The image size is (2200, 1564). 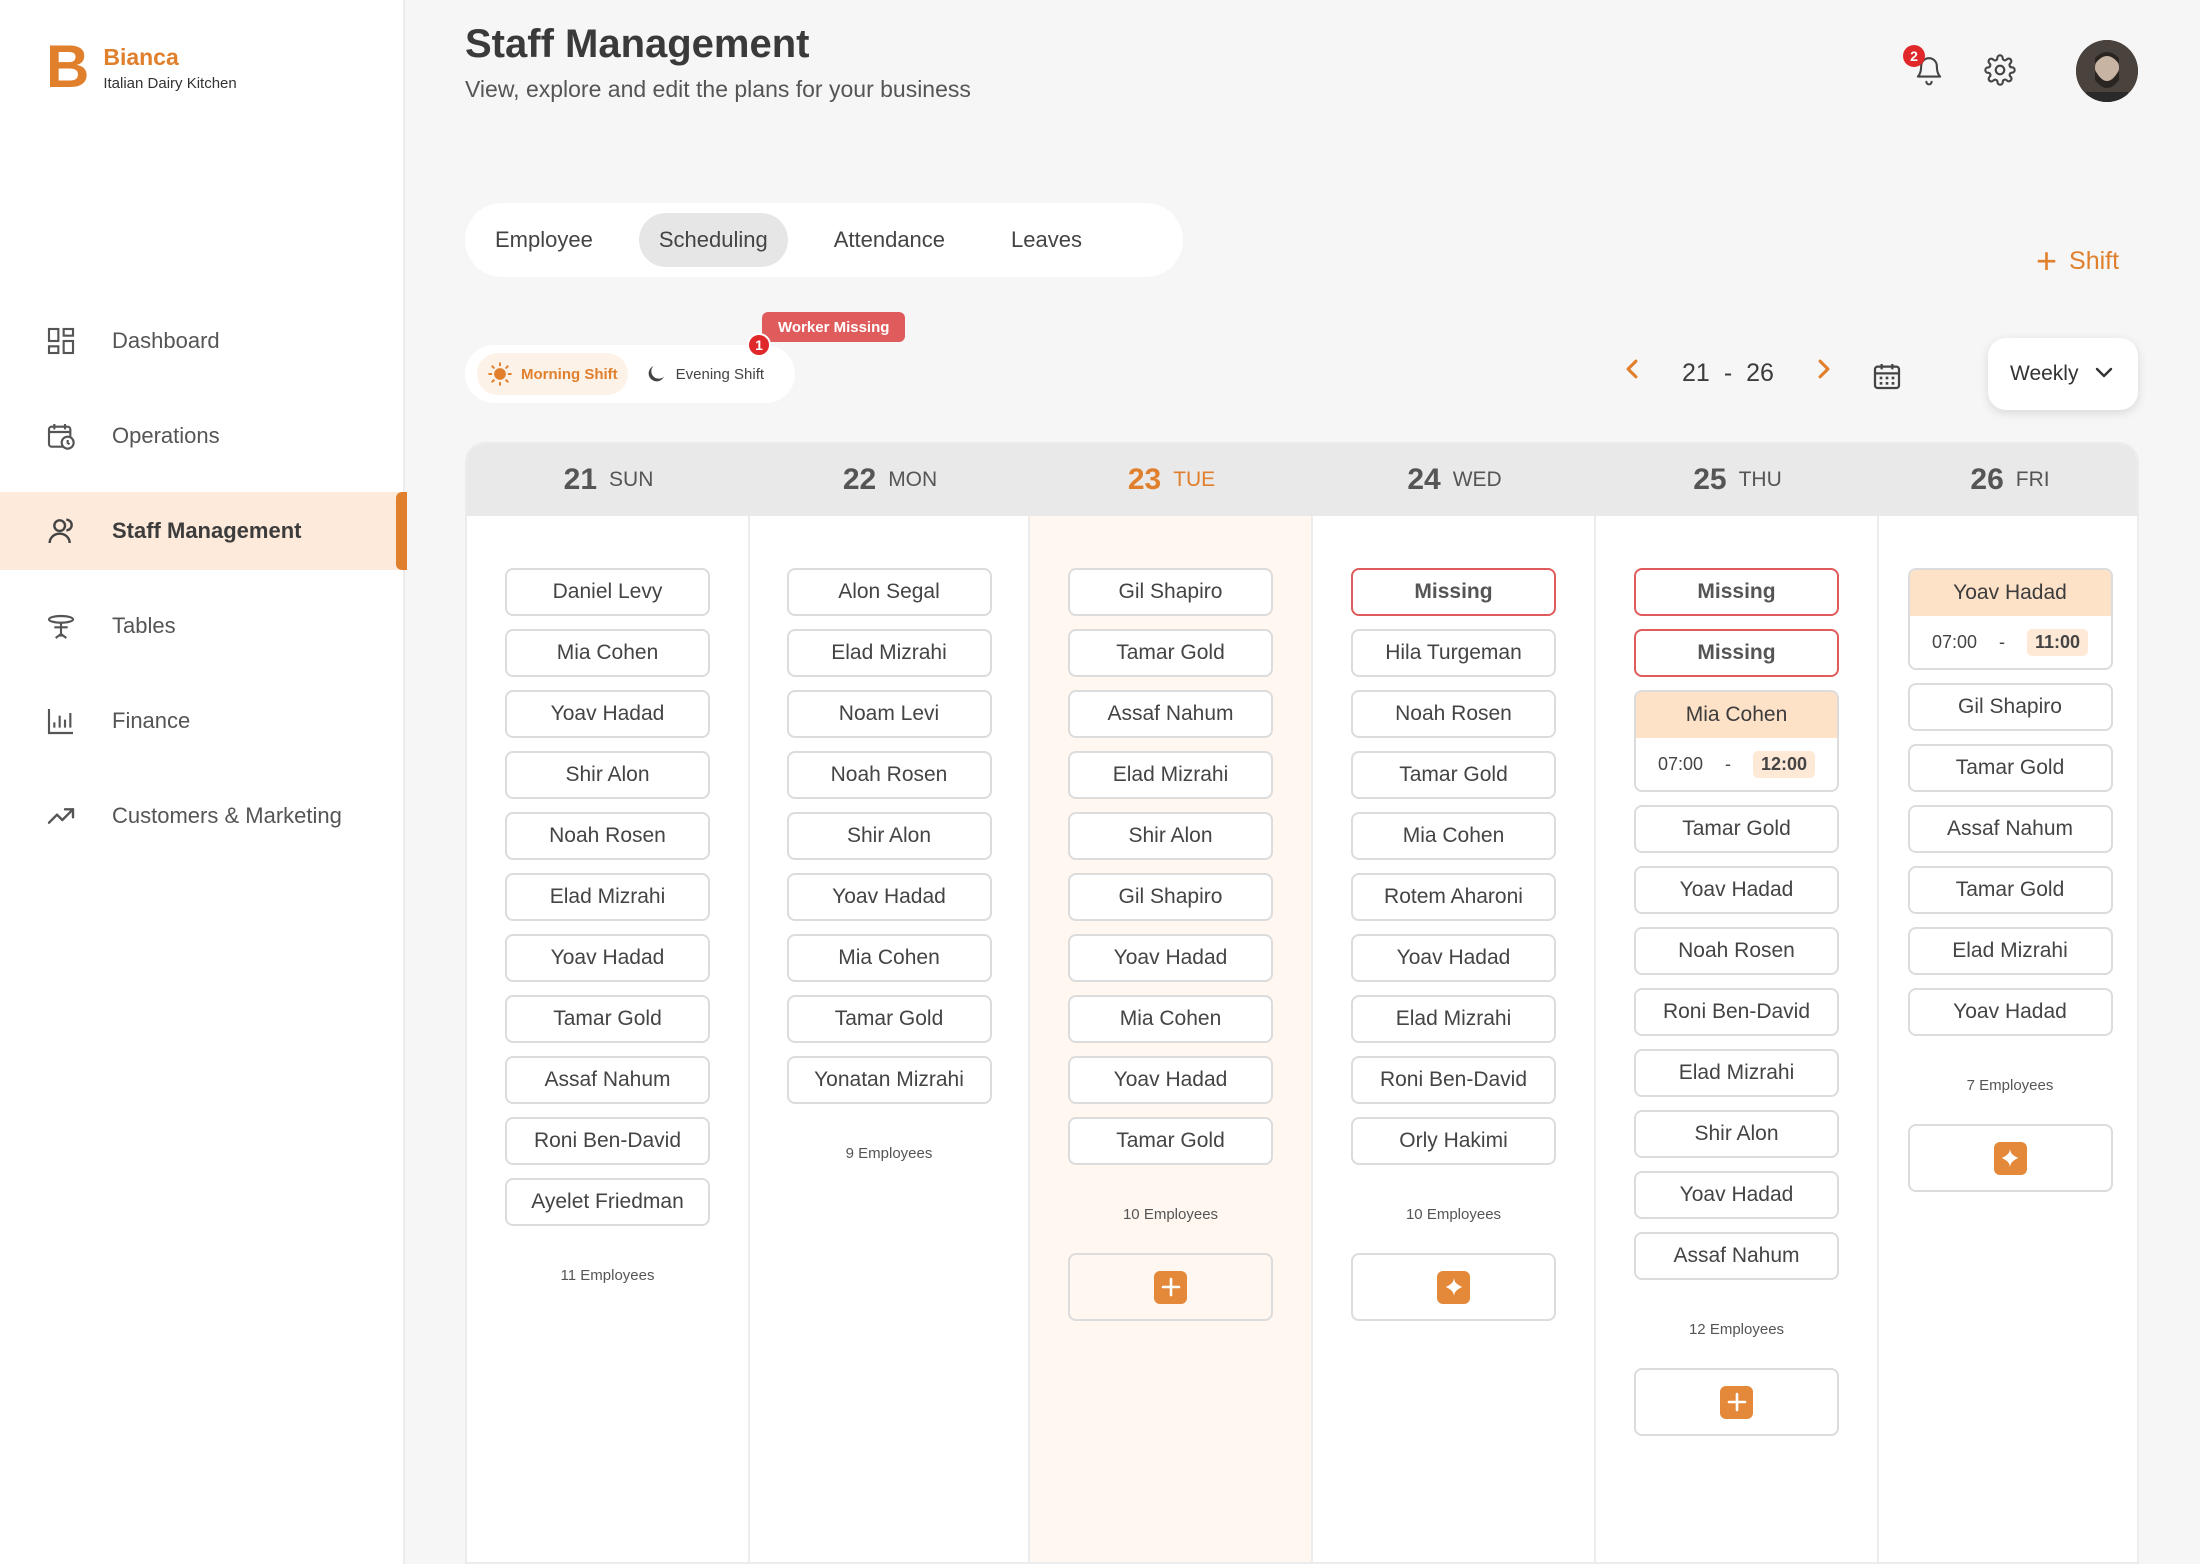 I want to click on shift-chip: Yonatan Mizrahi, so click(x=889, y=1080).